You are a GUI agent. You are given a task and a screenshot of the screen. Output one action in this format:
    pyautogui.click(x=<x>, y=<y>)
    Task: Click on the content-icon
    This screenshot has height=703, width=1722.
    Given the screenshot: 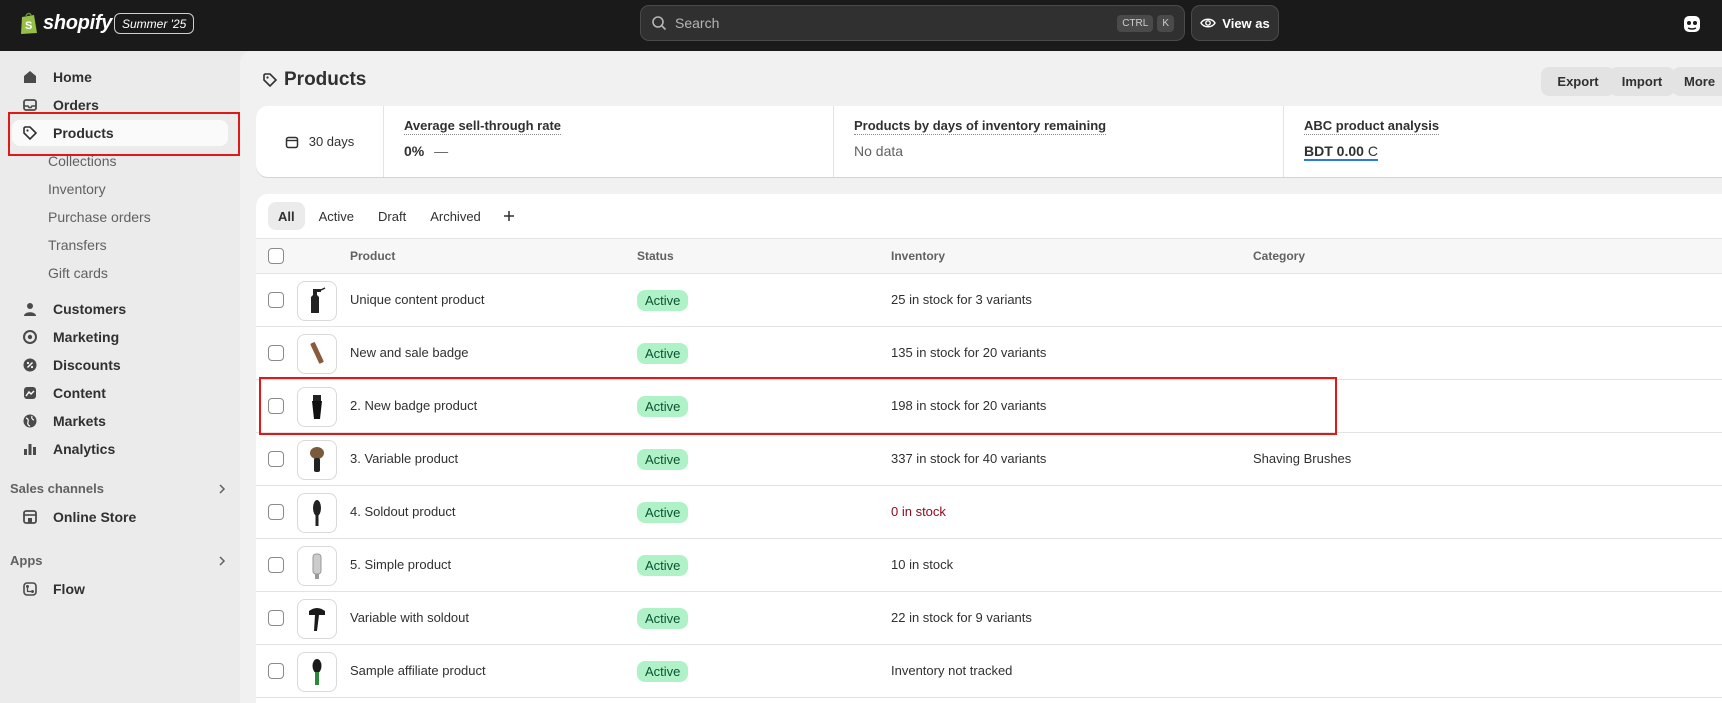 What is the action you would take?
    pyautogui.click(x=30, y=393)
    